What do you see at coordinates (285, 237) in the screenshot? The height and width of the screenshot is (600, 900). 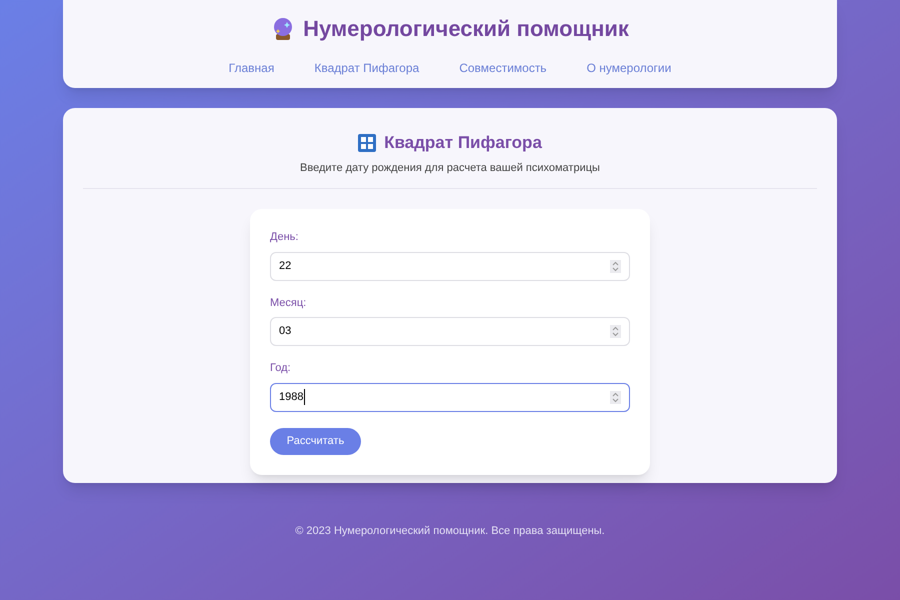 I see `field-label: День:` at bounding box center [285, 237].